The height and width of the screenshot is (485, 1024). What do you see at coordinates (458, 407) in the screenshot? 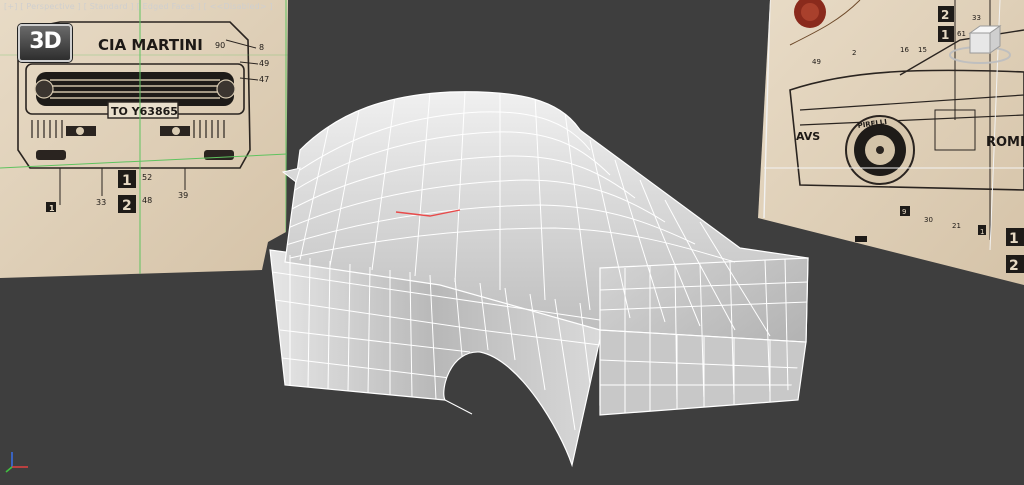
I see `mesh-edge` at bounding box center [458, 407].